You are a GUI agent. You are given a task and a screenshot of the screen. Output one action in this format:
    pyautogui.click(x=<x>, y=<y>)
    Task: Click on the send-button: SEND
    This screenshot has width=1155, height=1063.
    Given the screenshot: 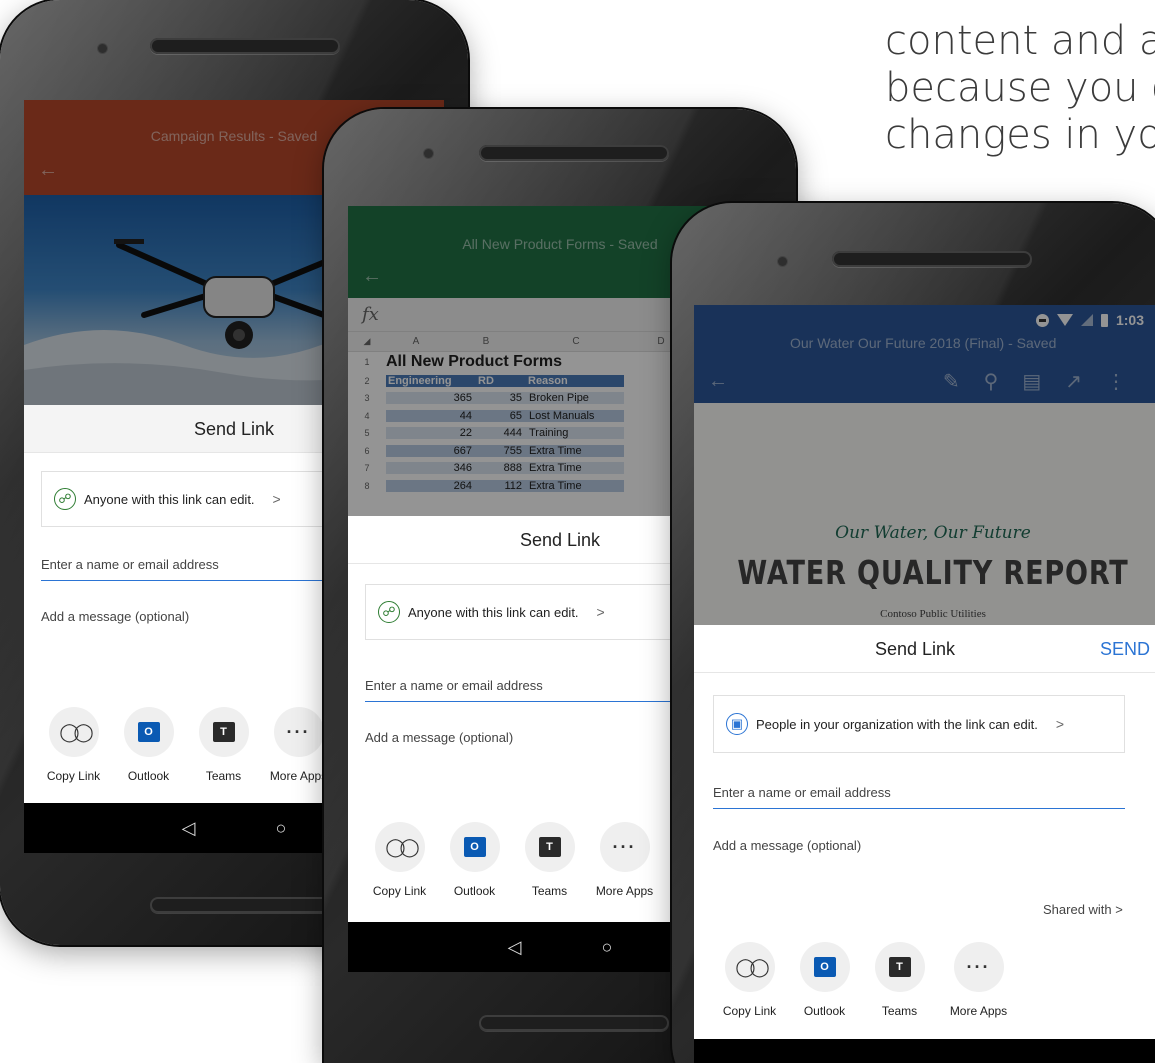 What is the action you would take?
    pyautogui.click(x=1125, y=649)
    